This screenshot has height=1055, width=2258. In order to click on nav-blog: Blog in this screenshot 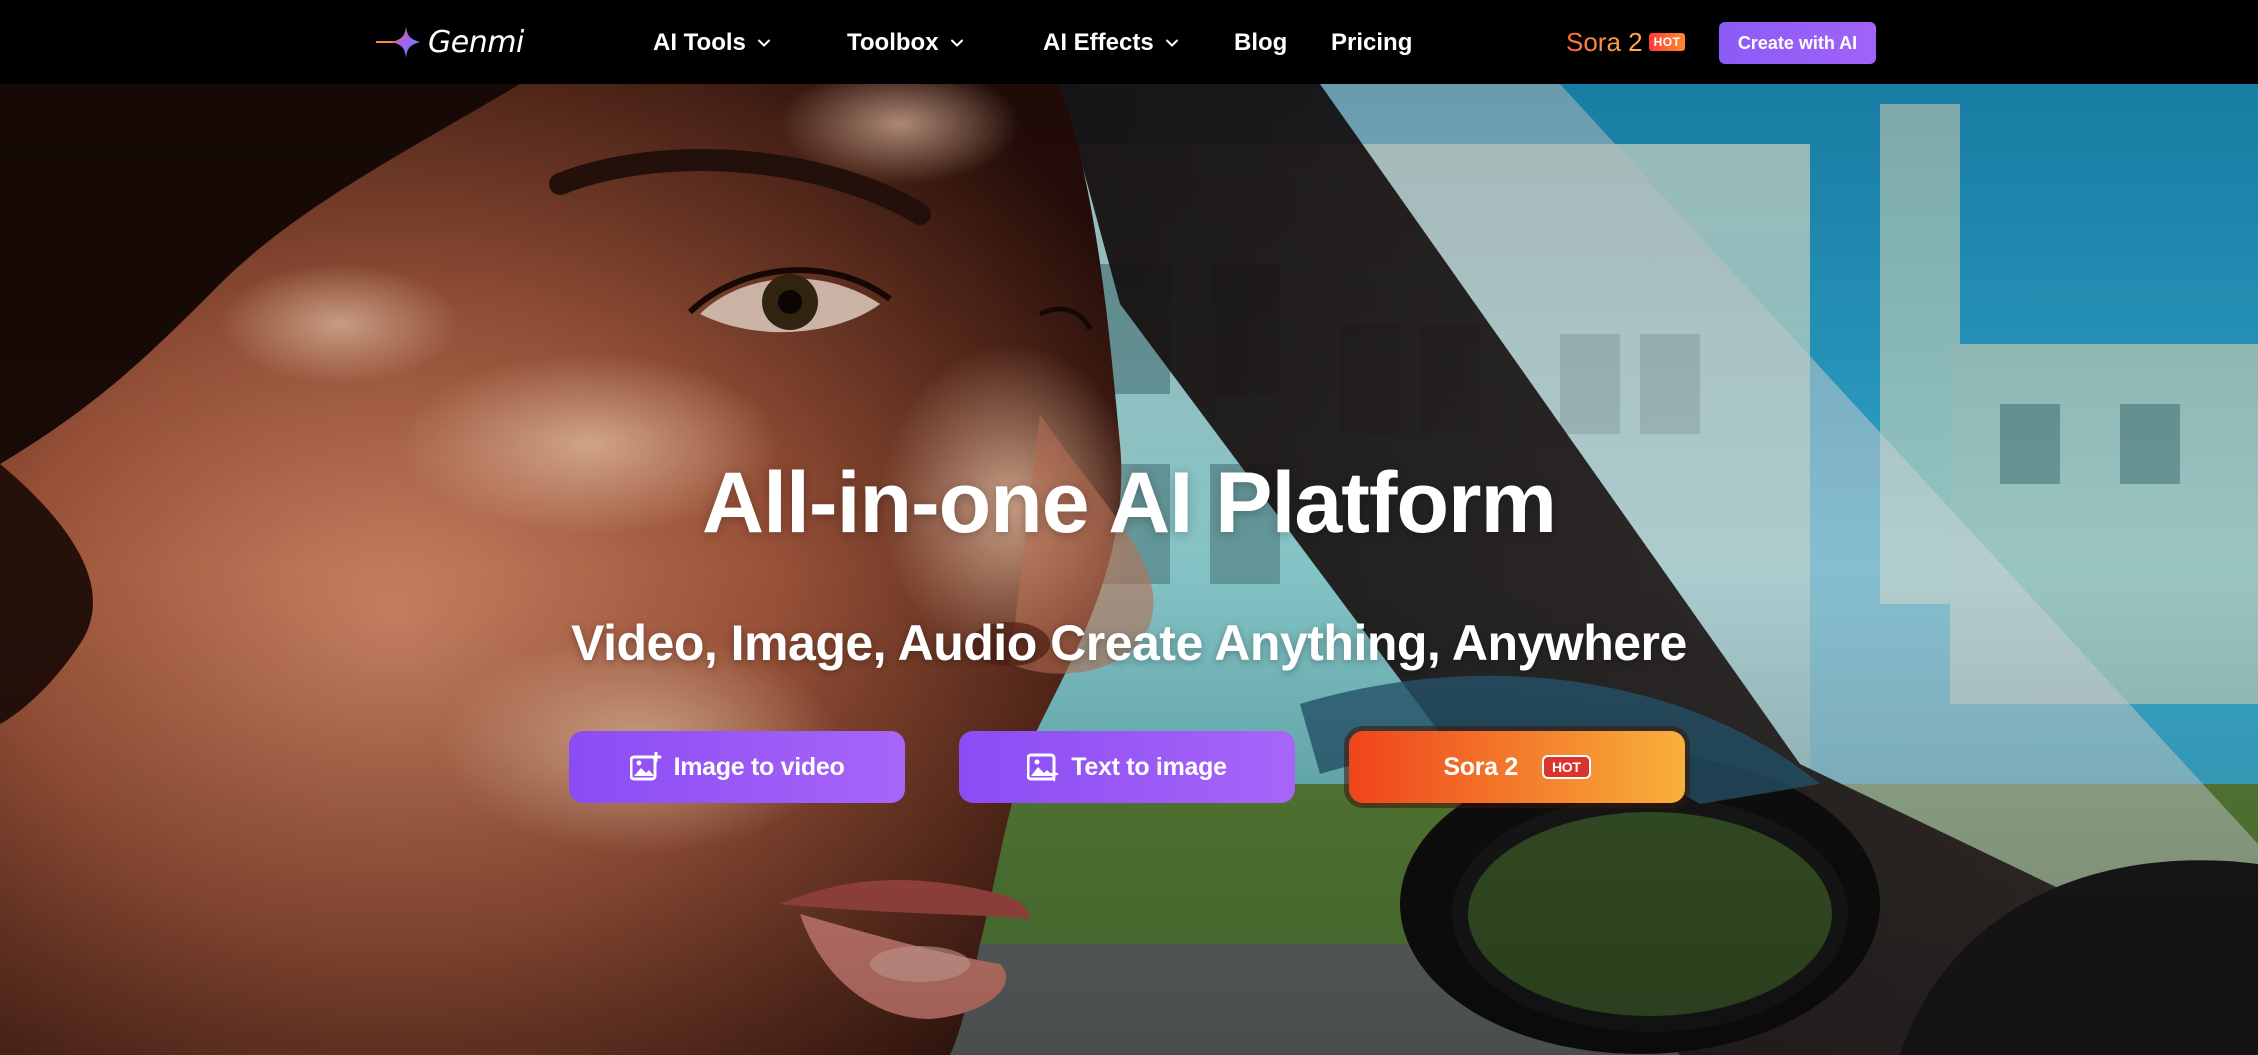, I will do `click(1260, 43)`.